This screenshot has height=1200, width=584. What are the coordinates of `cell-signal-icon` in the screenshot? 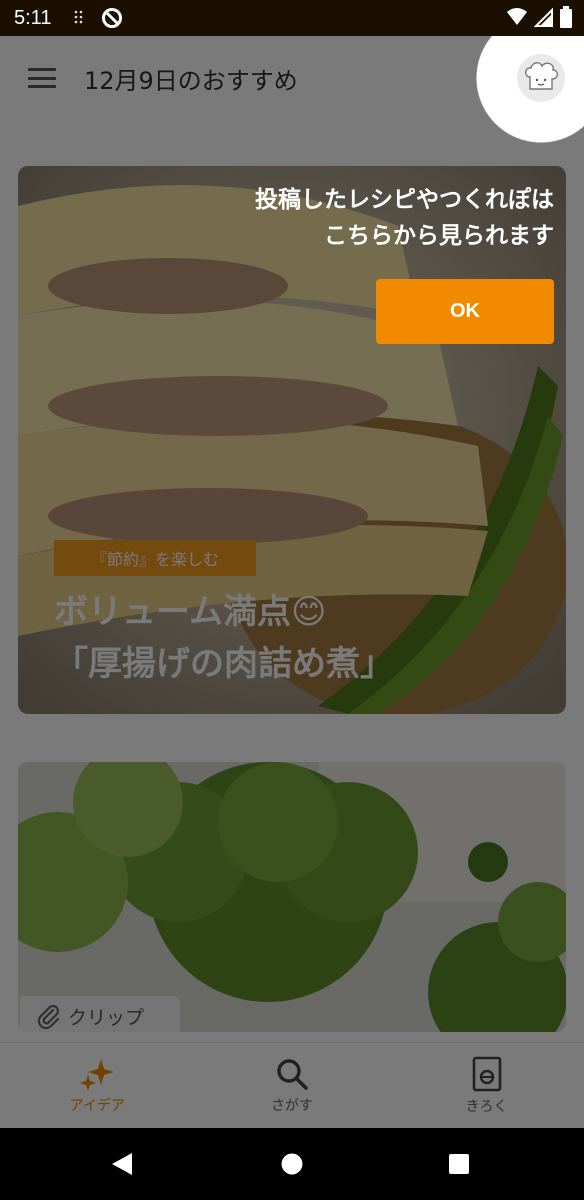 It's located at (543, 17).